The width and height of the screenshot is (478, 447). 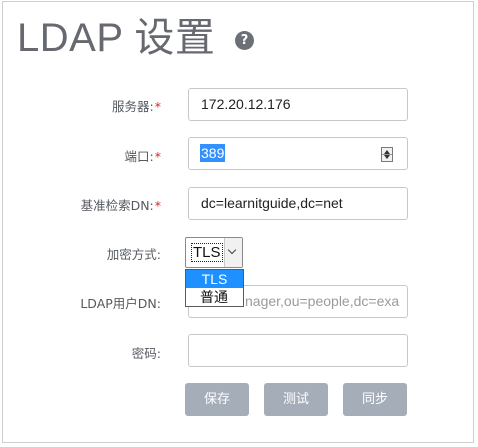 I want to click on sync-button: 同步, so click(x=375, y=399).